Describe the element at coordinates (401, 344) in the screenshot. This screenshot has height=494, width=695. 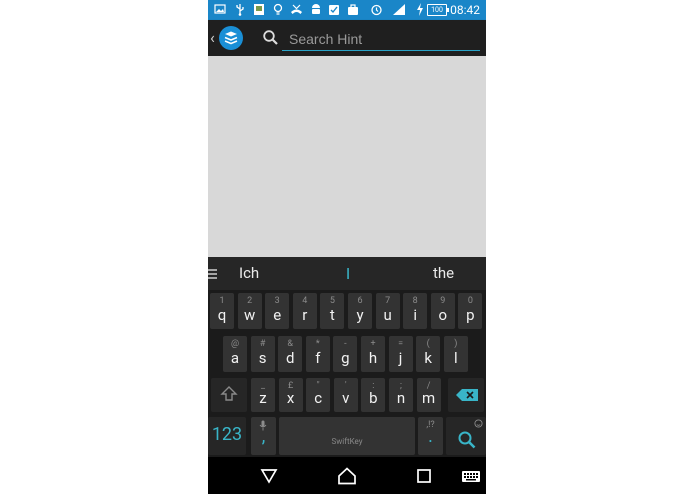
I see `key-alt-label: =` at that location.